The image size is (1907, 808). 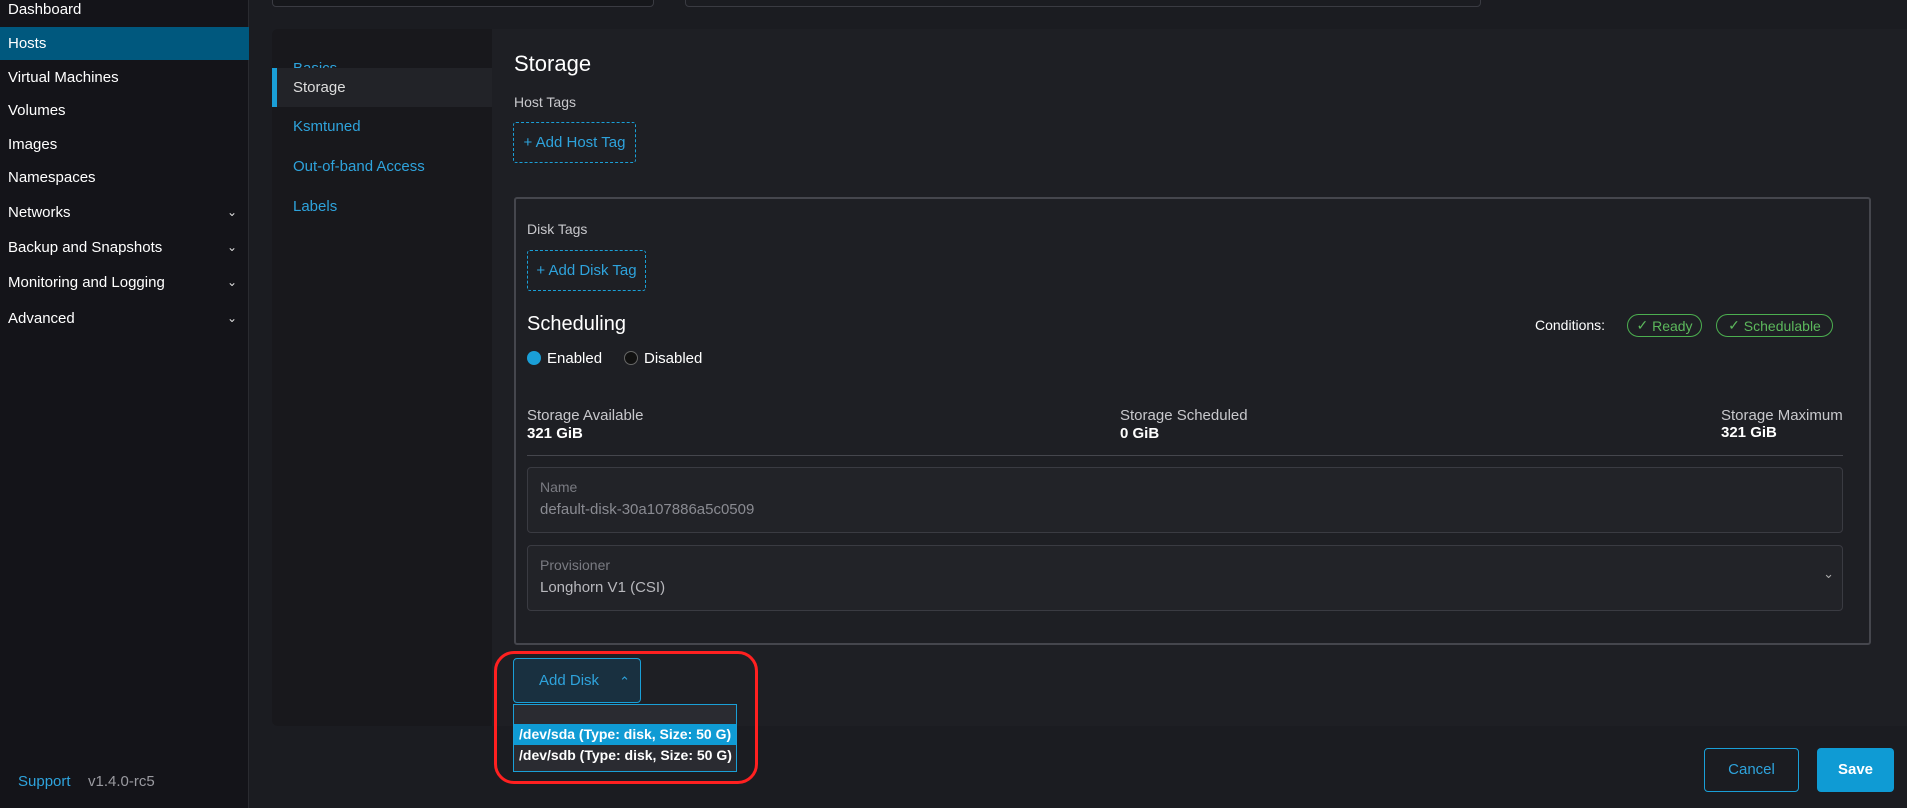 What do you see at coordinates (1185, 500) in the screenshot?
I see `disk-name-field: Name default-disk-30a107886a5c0509` at bounding box center [1185, 500].